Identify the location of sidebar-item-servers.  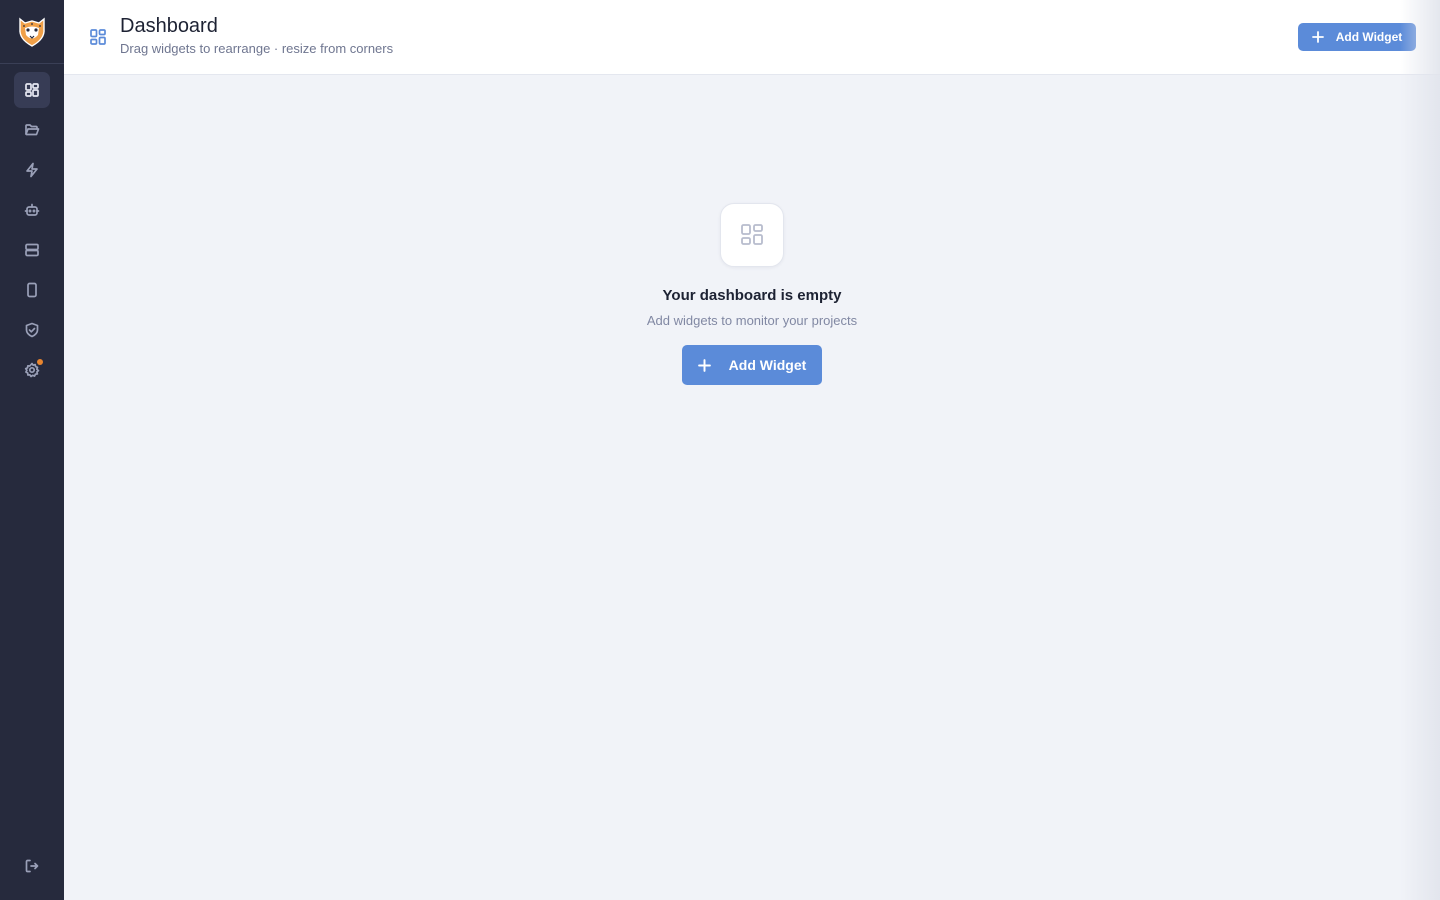
(32, 250).